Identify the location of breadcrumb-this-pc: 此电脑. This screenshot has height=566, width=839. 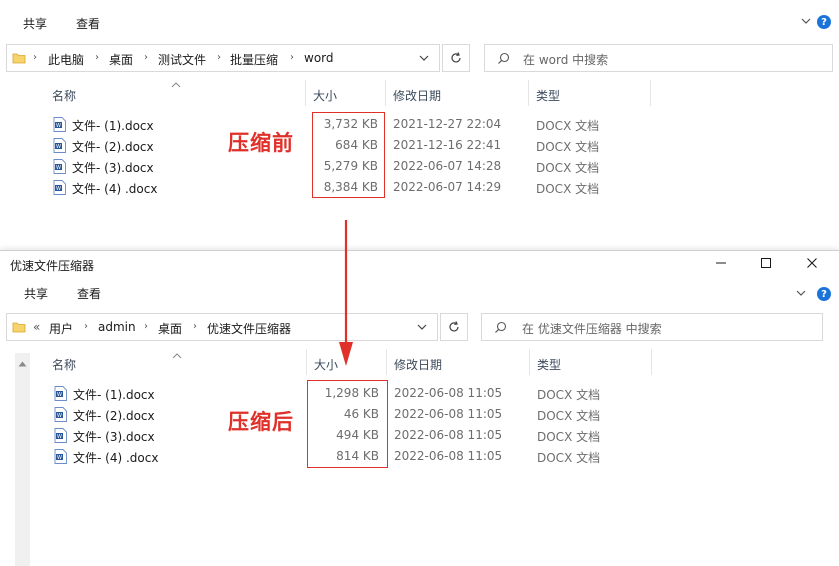
(66, 59).